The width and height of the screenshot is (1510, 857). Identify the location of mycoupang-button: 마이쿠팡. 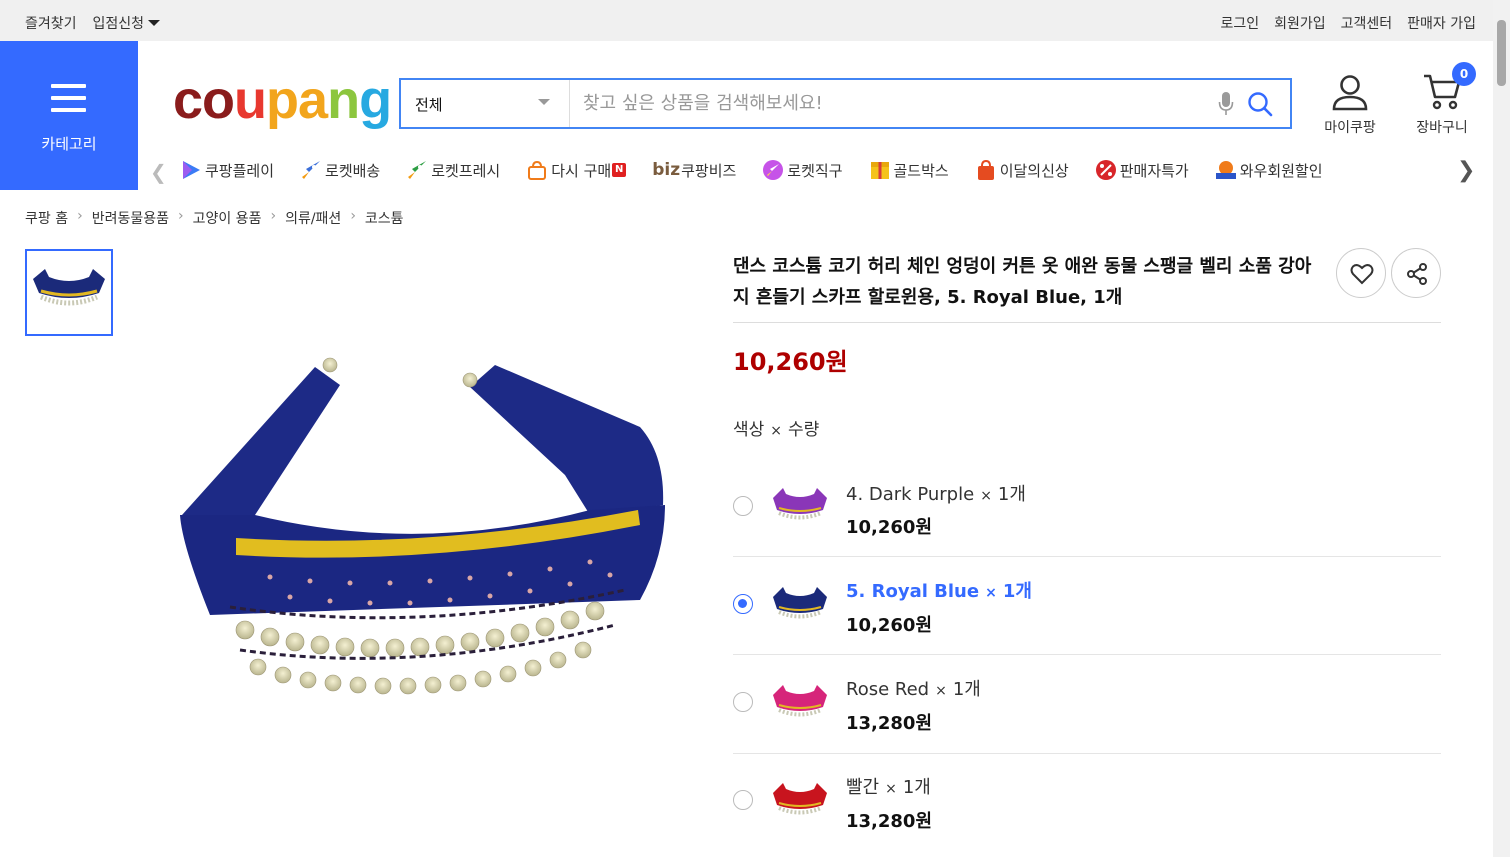
(1350, 105).